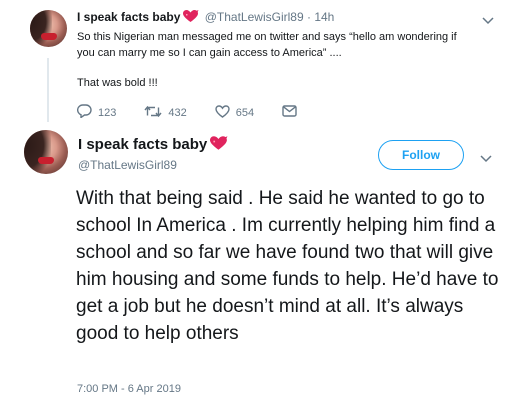 Image resolution: width=521 pixels, height=410 pixels. I want to click on reply-icon, so click(87, 112).